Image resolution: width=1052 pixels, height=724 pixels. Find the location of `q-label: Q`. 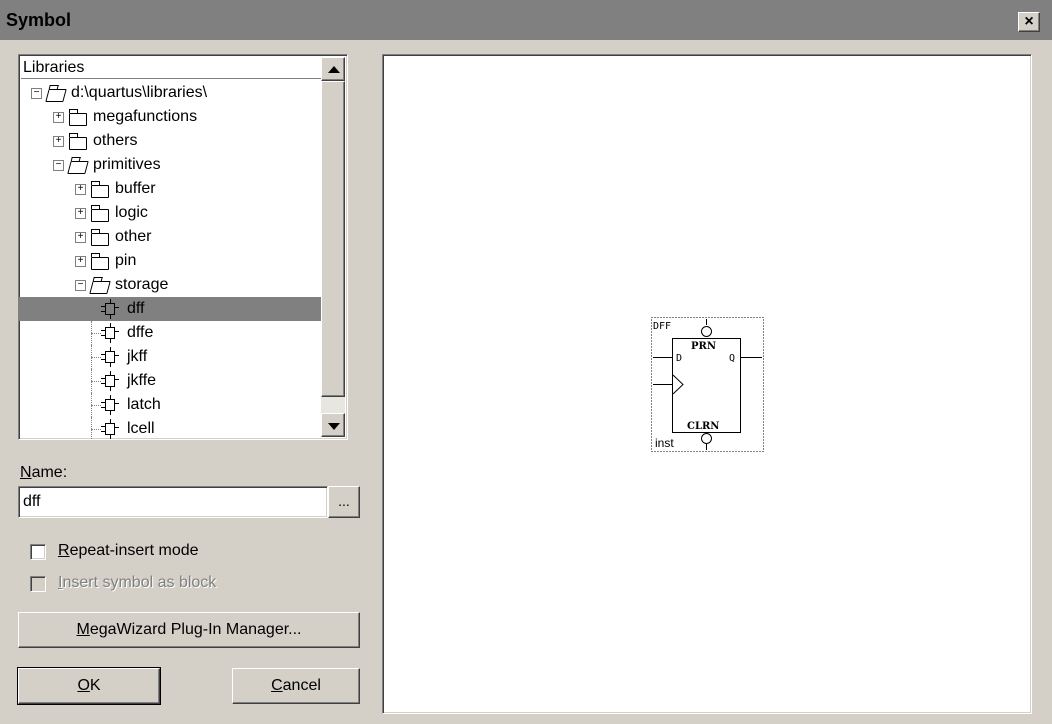

q-label: Q is located at coordinates (732, 358).